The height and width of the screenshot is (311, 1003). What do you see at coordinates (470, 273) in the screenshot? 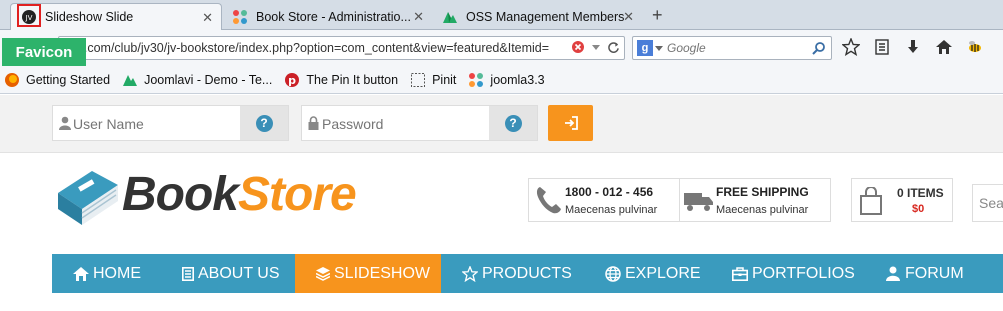
I see `star-icon` at bounding box center [470, 273].